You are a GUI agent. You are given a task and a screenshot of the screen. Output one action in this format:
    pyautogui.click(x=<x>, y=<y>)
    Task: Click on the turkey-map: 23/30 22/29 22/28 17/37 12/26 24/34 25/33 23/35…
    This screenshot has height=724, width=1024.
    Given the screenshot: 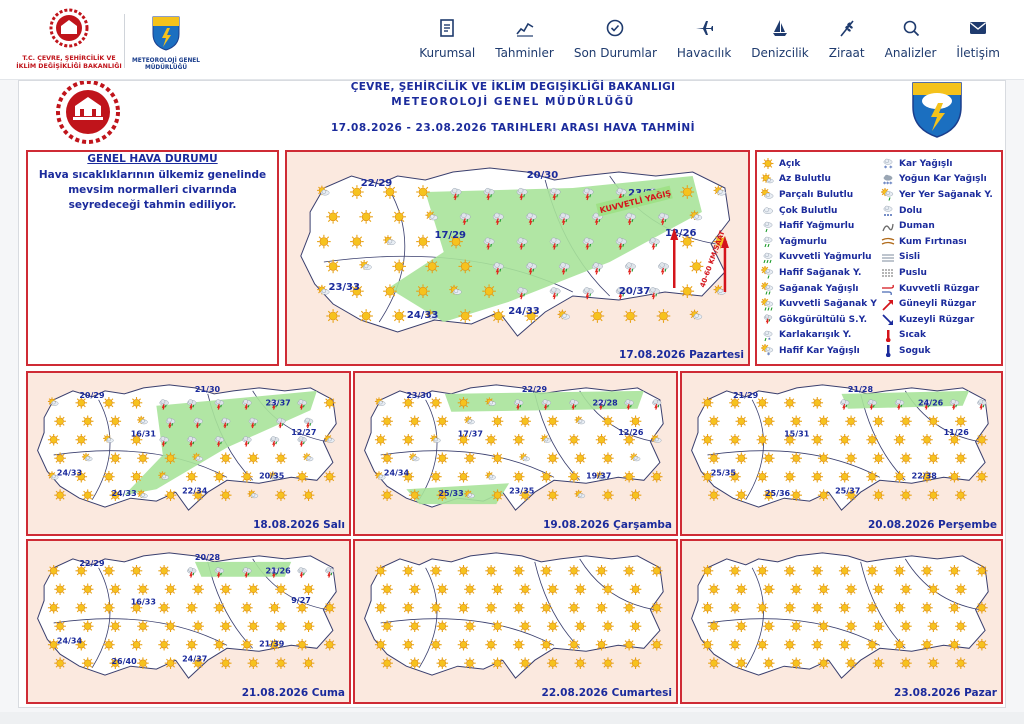 What is the action you would take?
    pyautogui.click(x=514, y=447)
    